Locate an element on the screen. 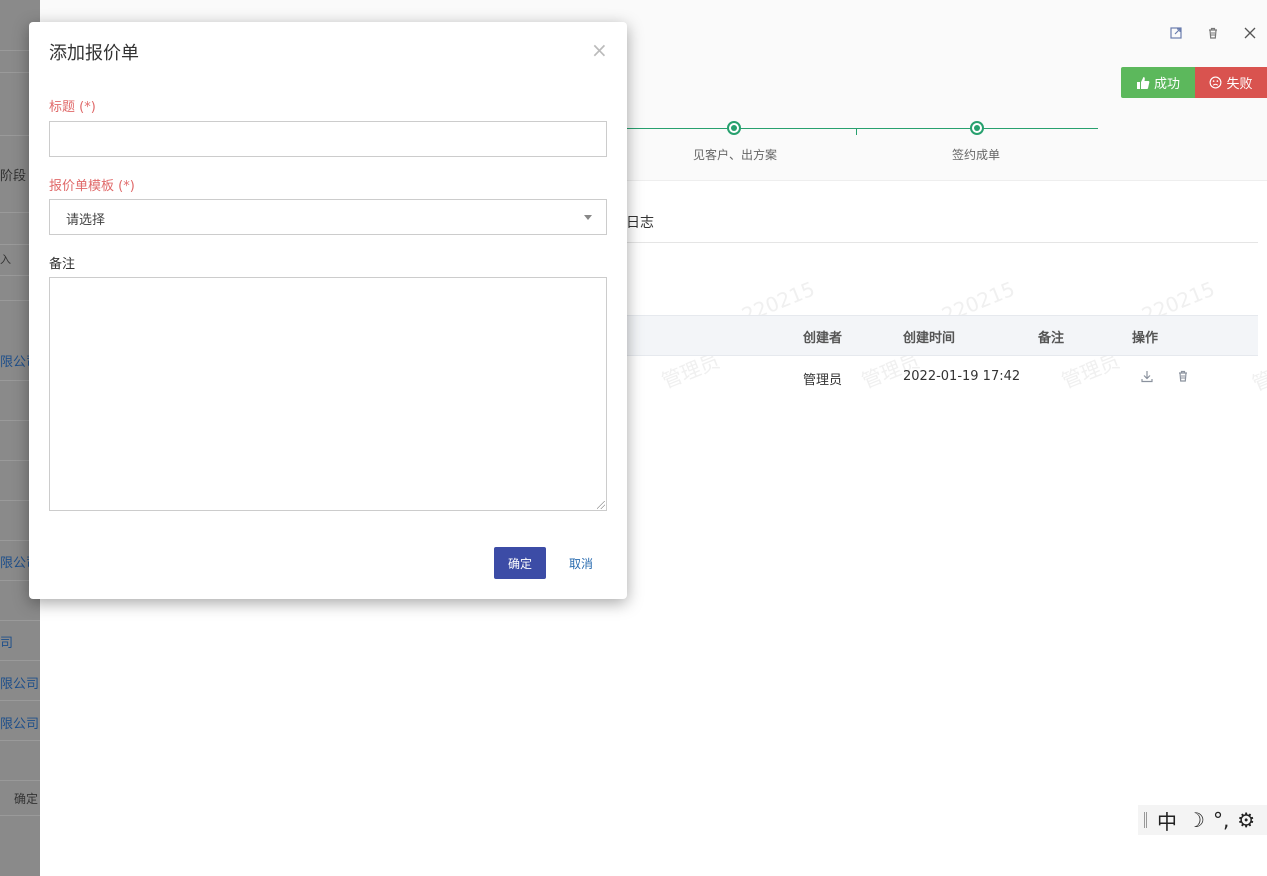 This screenshot has width=1267, height=876. column-header: 备注 is located at coordinates (1051, 338).